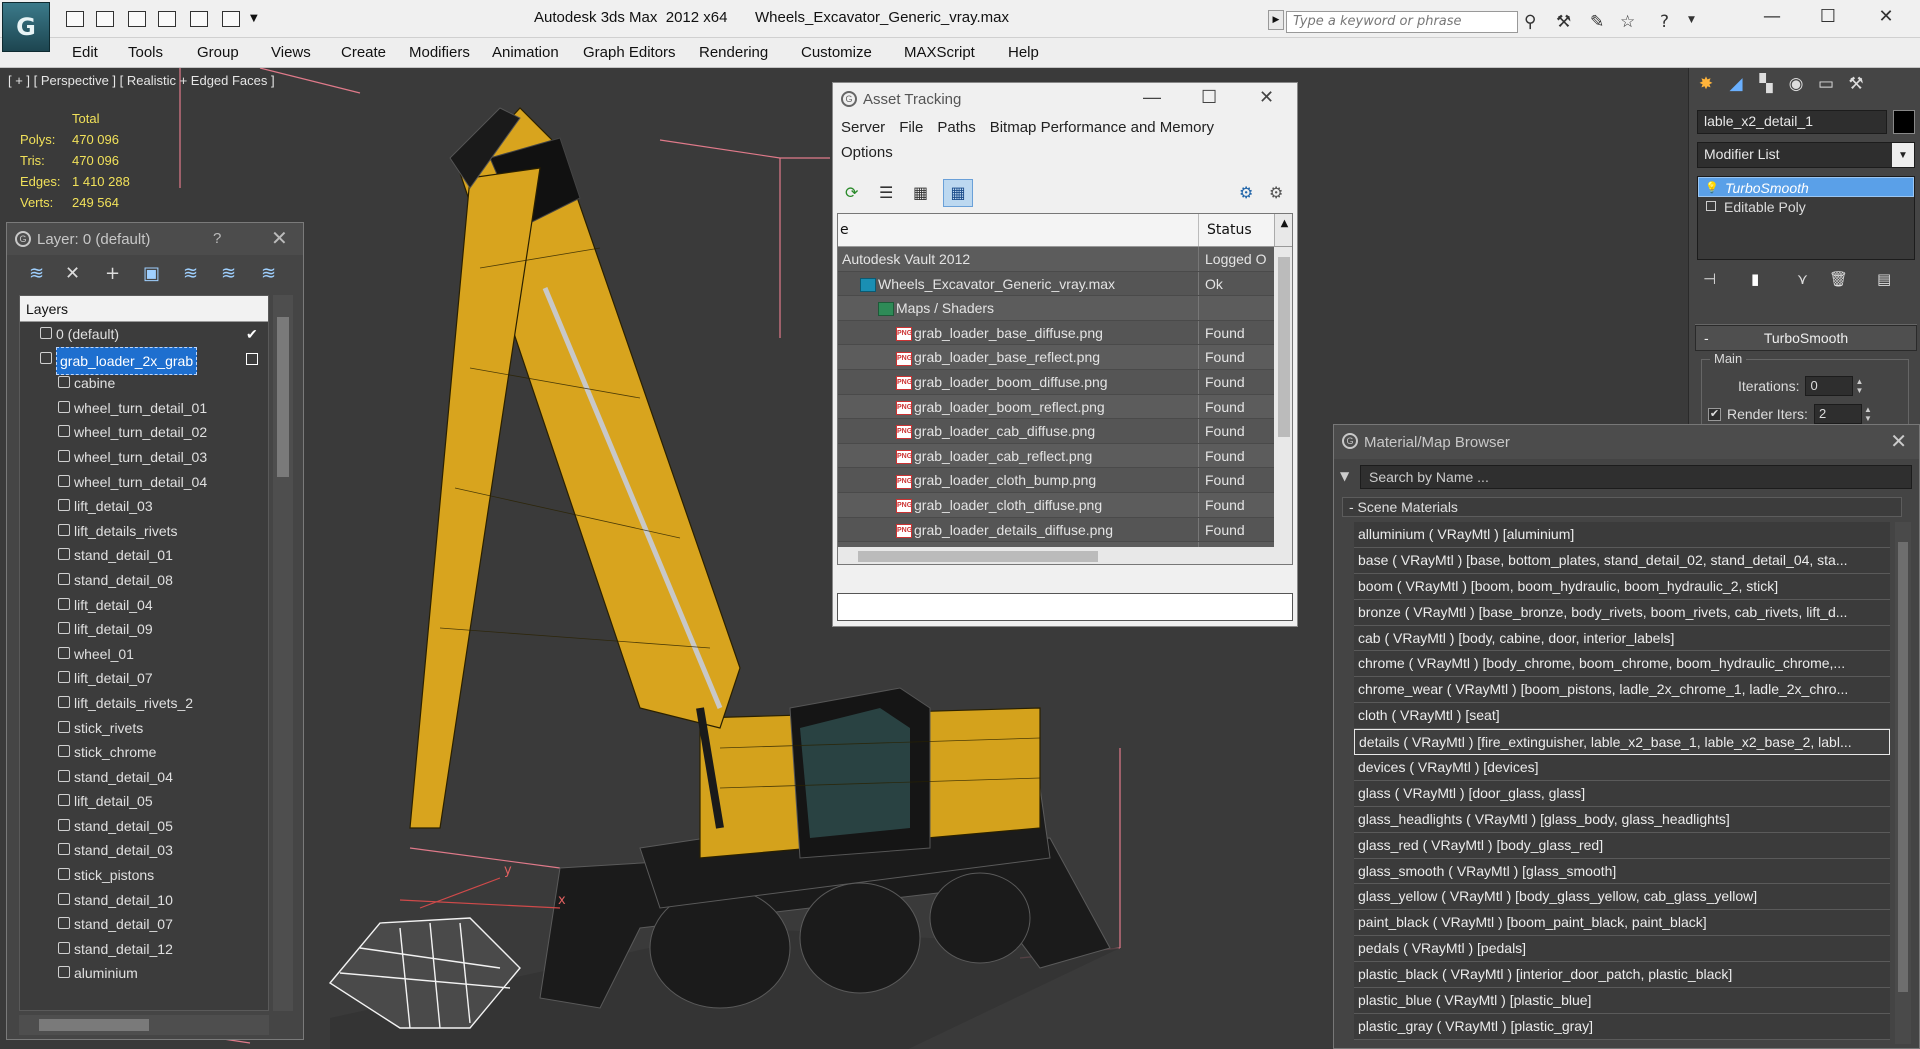 The height and width of the screenshot is (1049, 1920). What do you see at coordinates (1796, 87) in the screenshot?
I see `motion-tab-icon: ◉` at bounding box center [1796, 87].